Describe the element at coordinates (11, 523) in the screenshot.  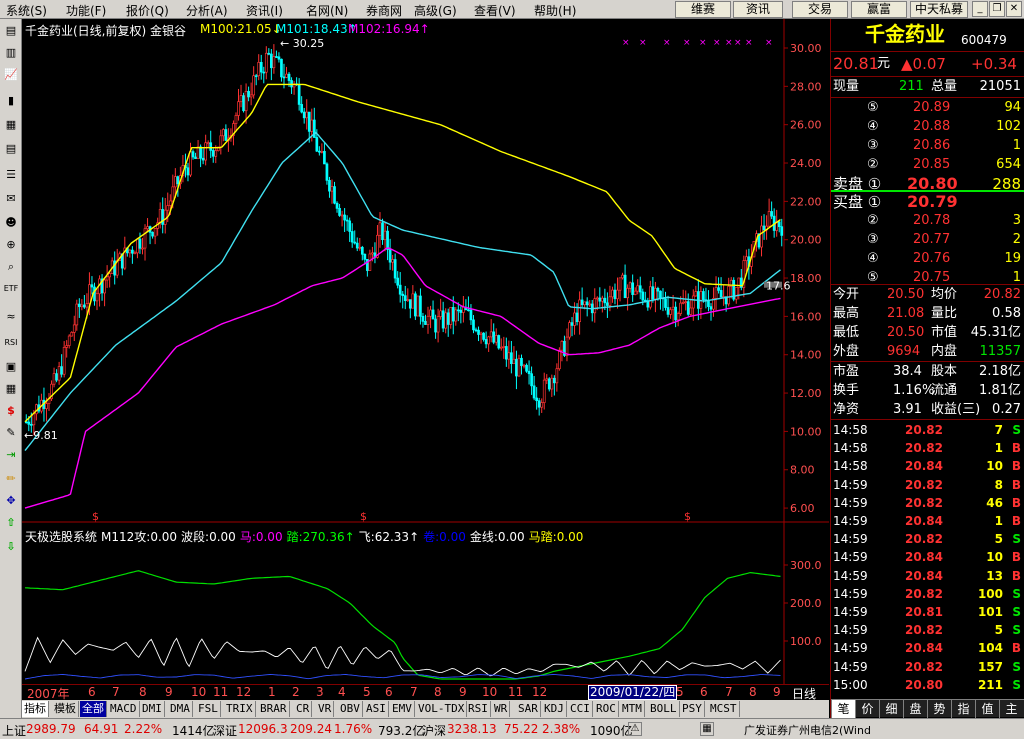
I see `arrow-up-icon: ⇧` at that location.